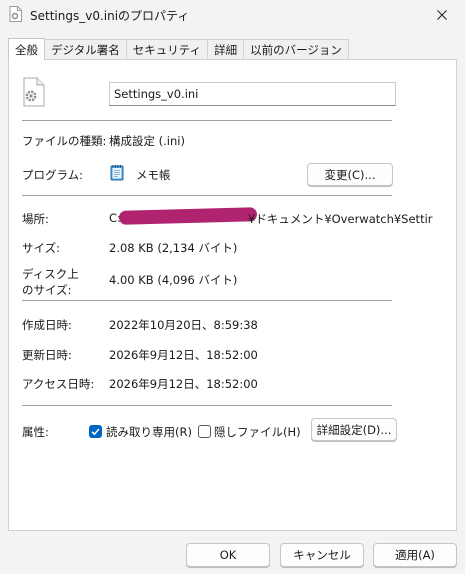  I want to click on created-label: 作成日時:, so click(47, 325).